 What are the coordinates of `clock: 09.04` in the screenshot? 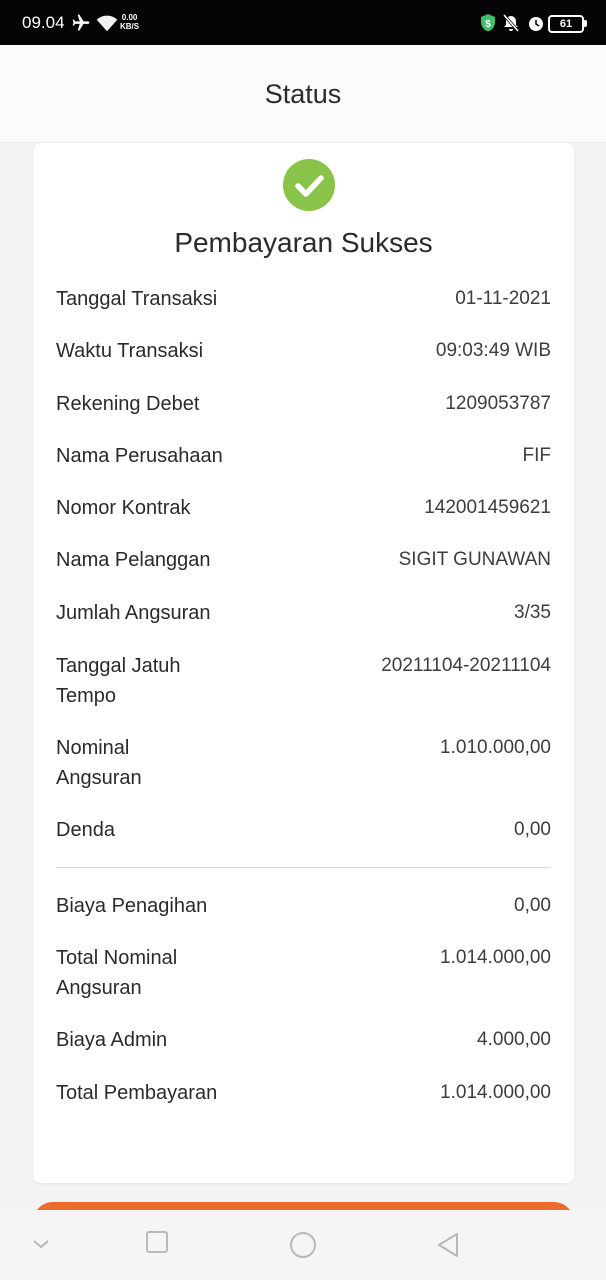 It's located at (43, 22).